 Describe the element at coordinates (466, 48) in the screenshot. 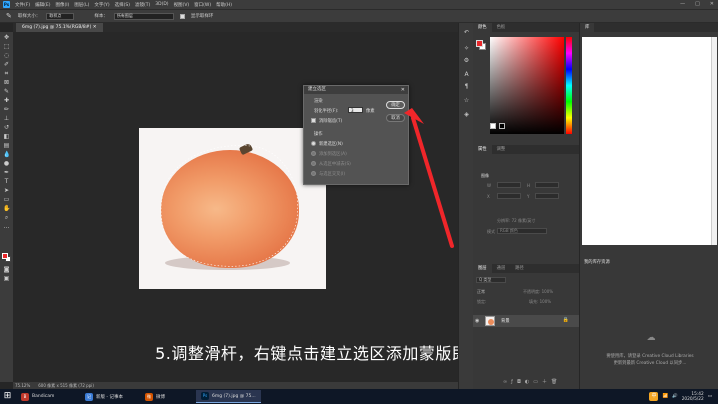

I see `brush-settings-icon: ✧` at that location.